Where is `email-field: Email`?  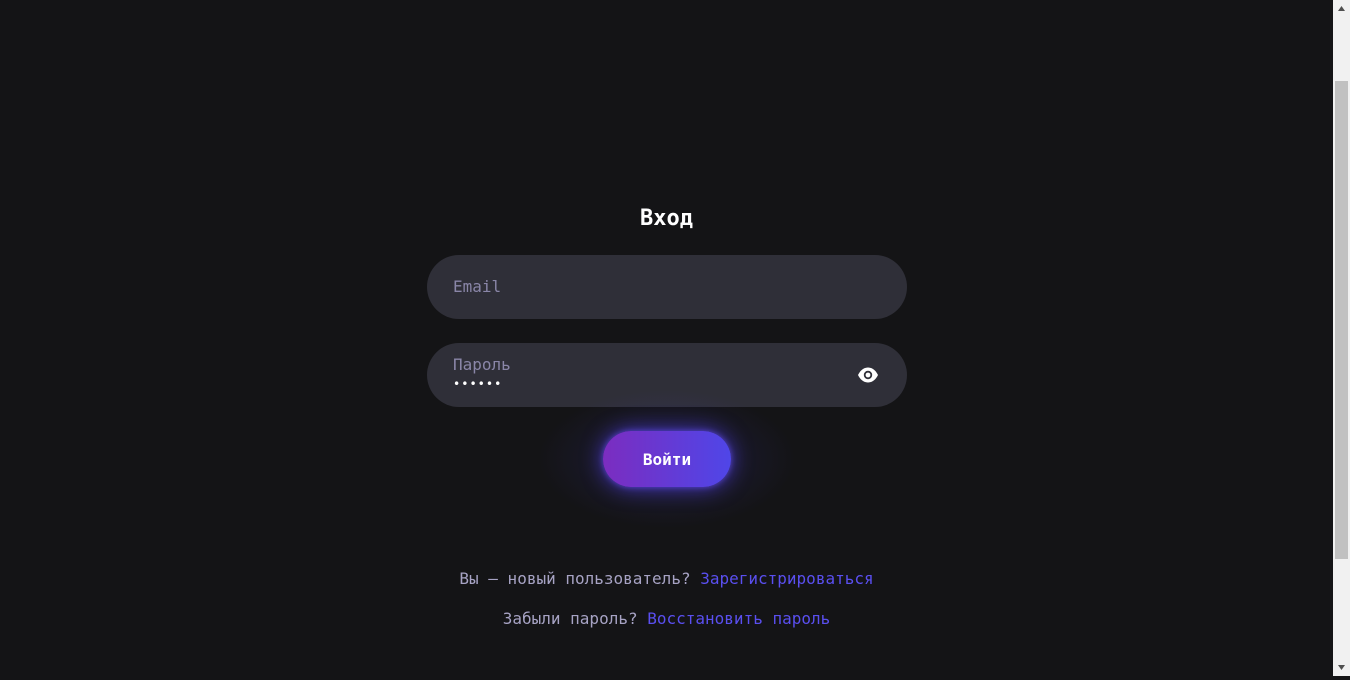
email-field: Email is located at coordinates (667, 287).